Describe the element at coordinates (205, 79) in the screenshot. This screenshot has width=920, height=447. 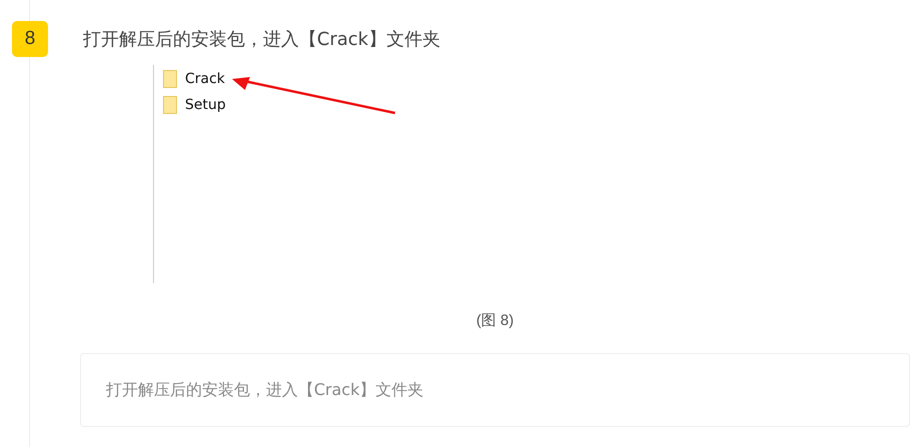
I see `folder-name: Crack` at that location.